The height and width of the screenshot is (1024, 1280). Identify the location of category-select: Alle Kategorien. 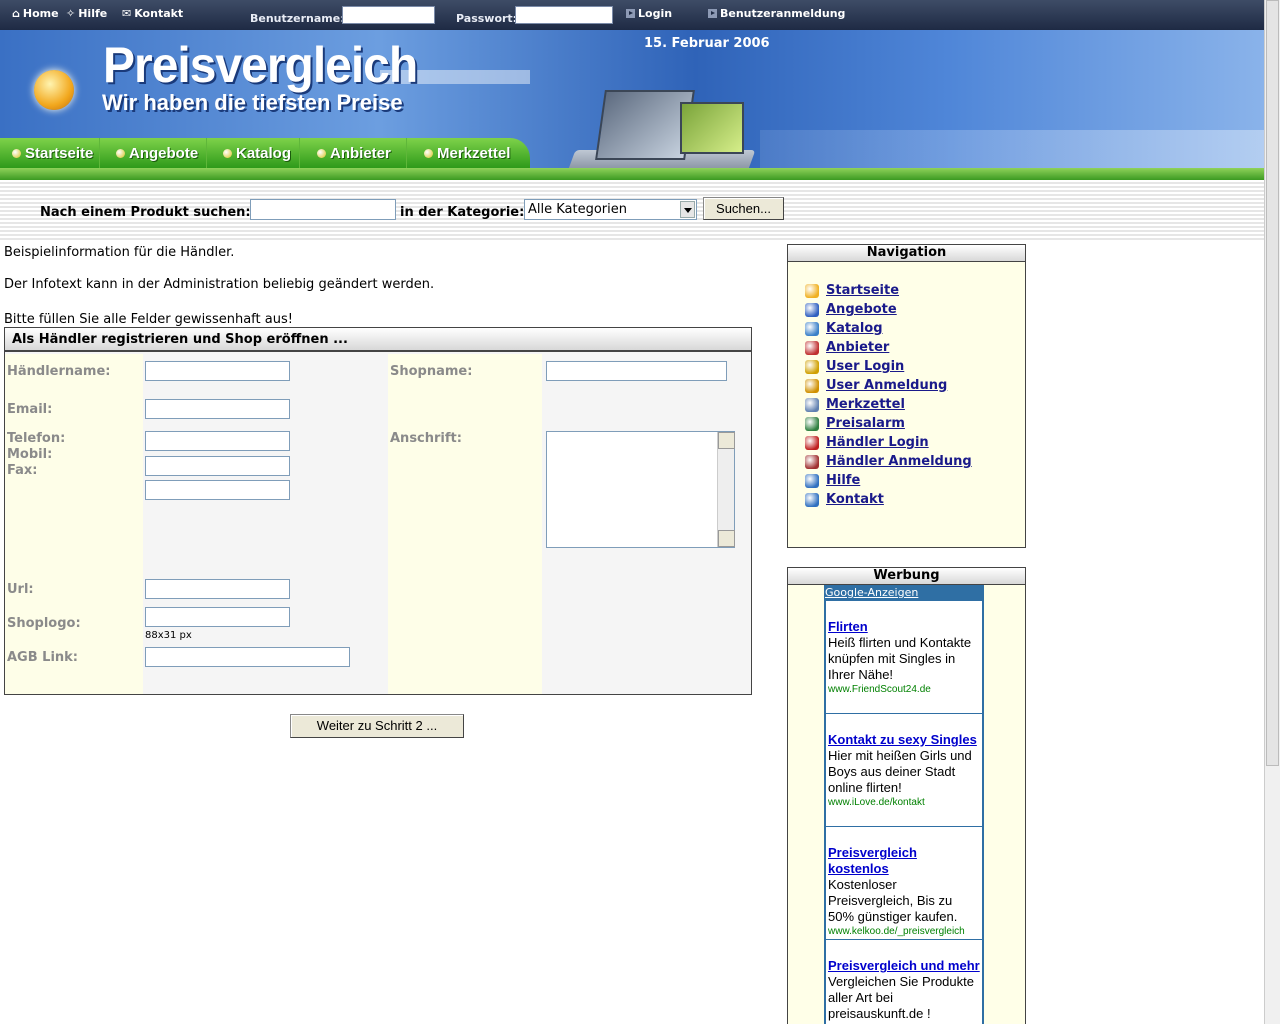
(610, 209).